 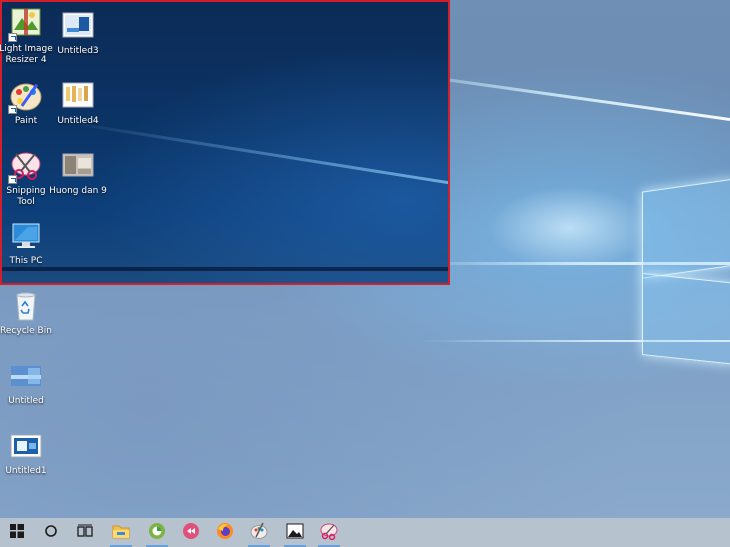 I want to click on desktop-icon-untitled3: Untitled3, so click(x=78, y=32).